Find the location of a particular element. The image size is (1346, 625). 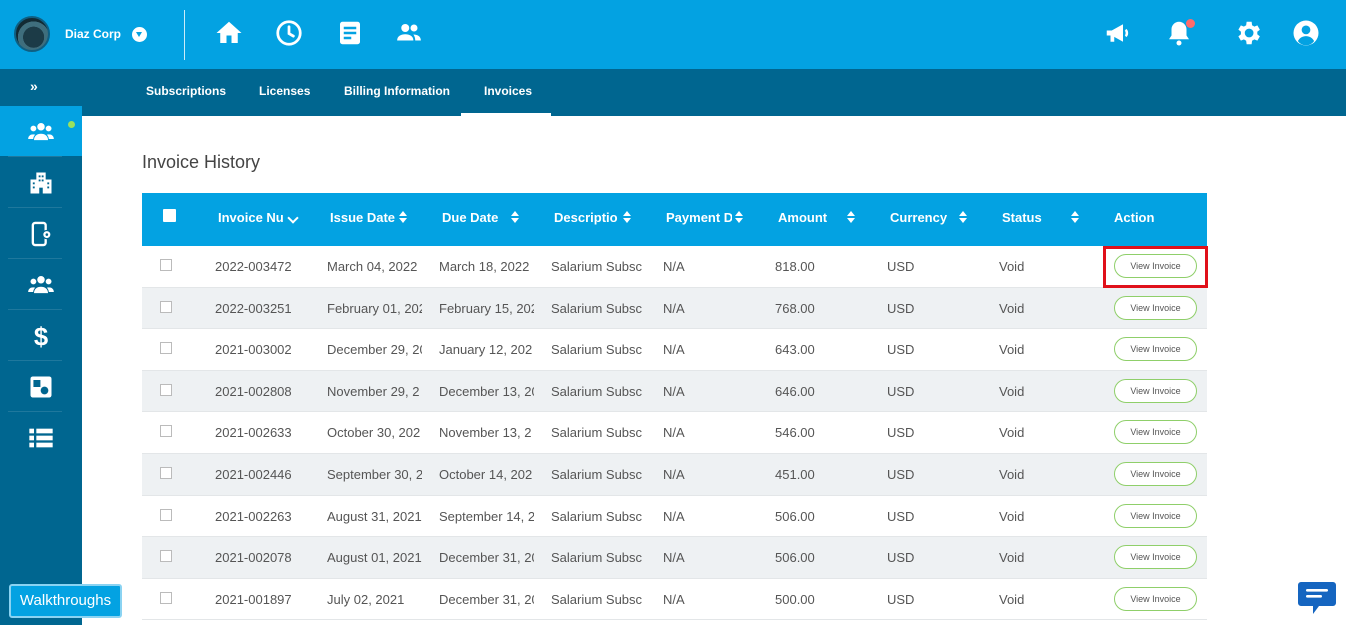

sidebar: $ is located at coordinates (41, 365).